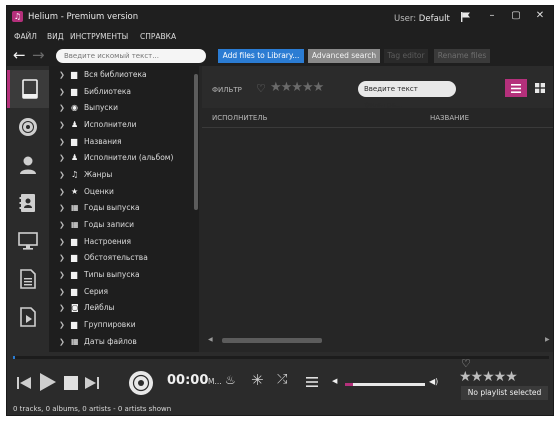 The width and height of the screenshot is (560, 421). I want to click on scroll-right-arrow-icon: ▶, so click(547, 339).